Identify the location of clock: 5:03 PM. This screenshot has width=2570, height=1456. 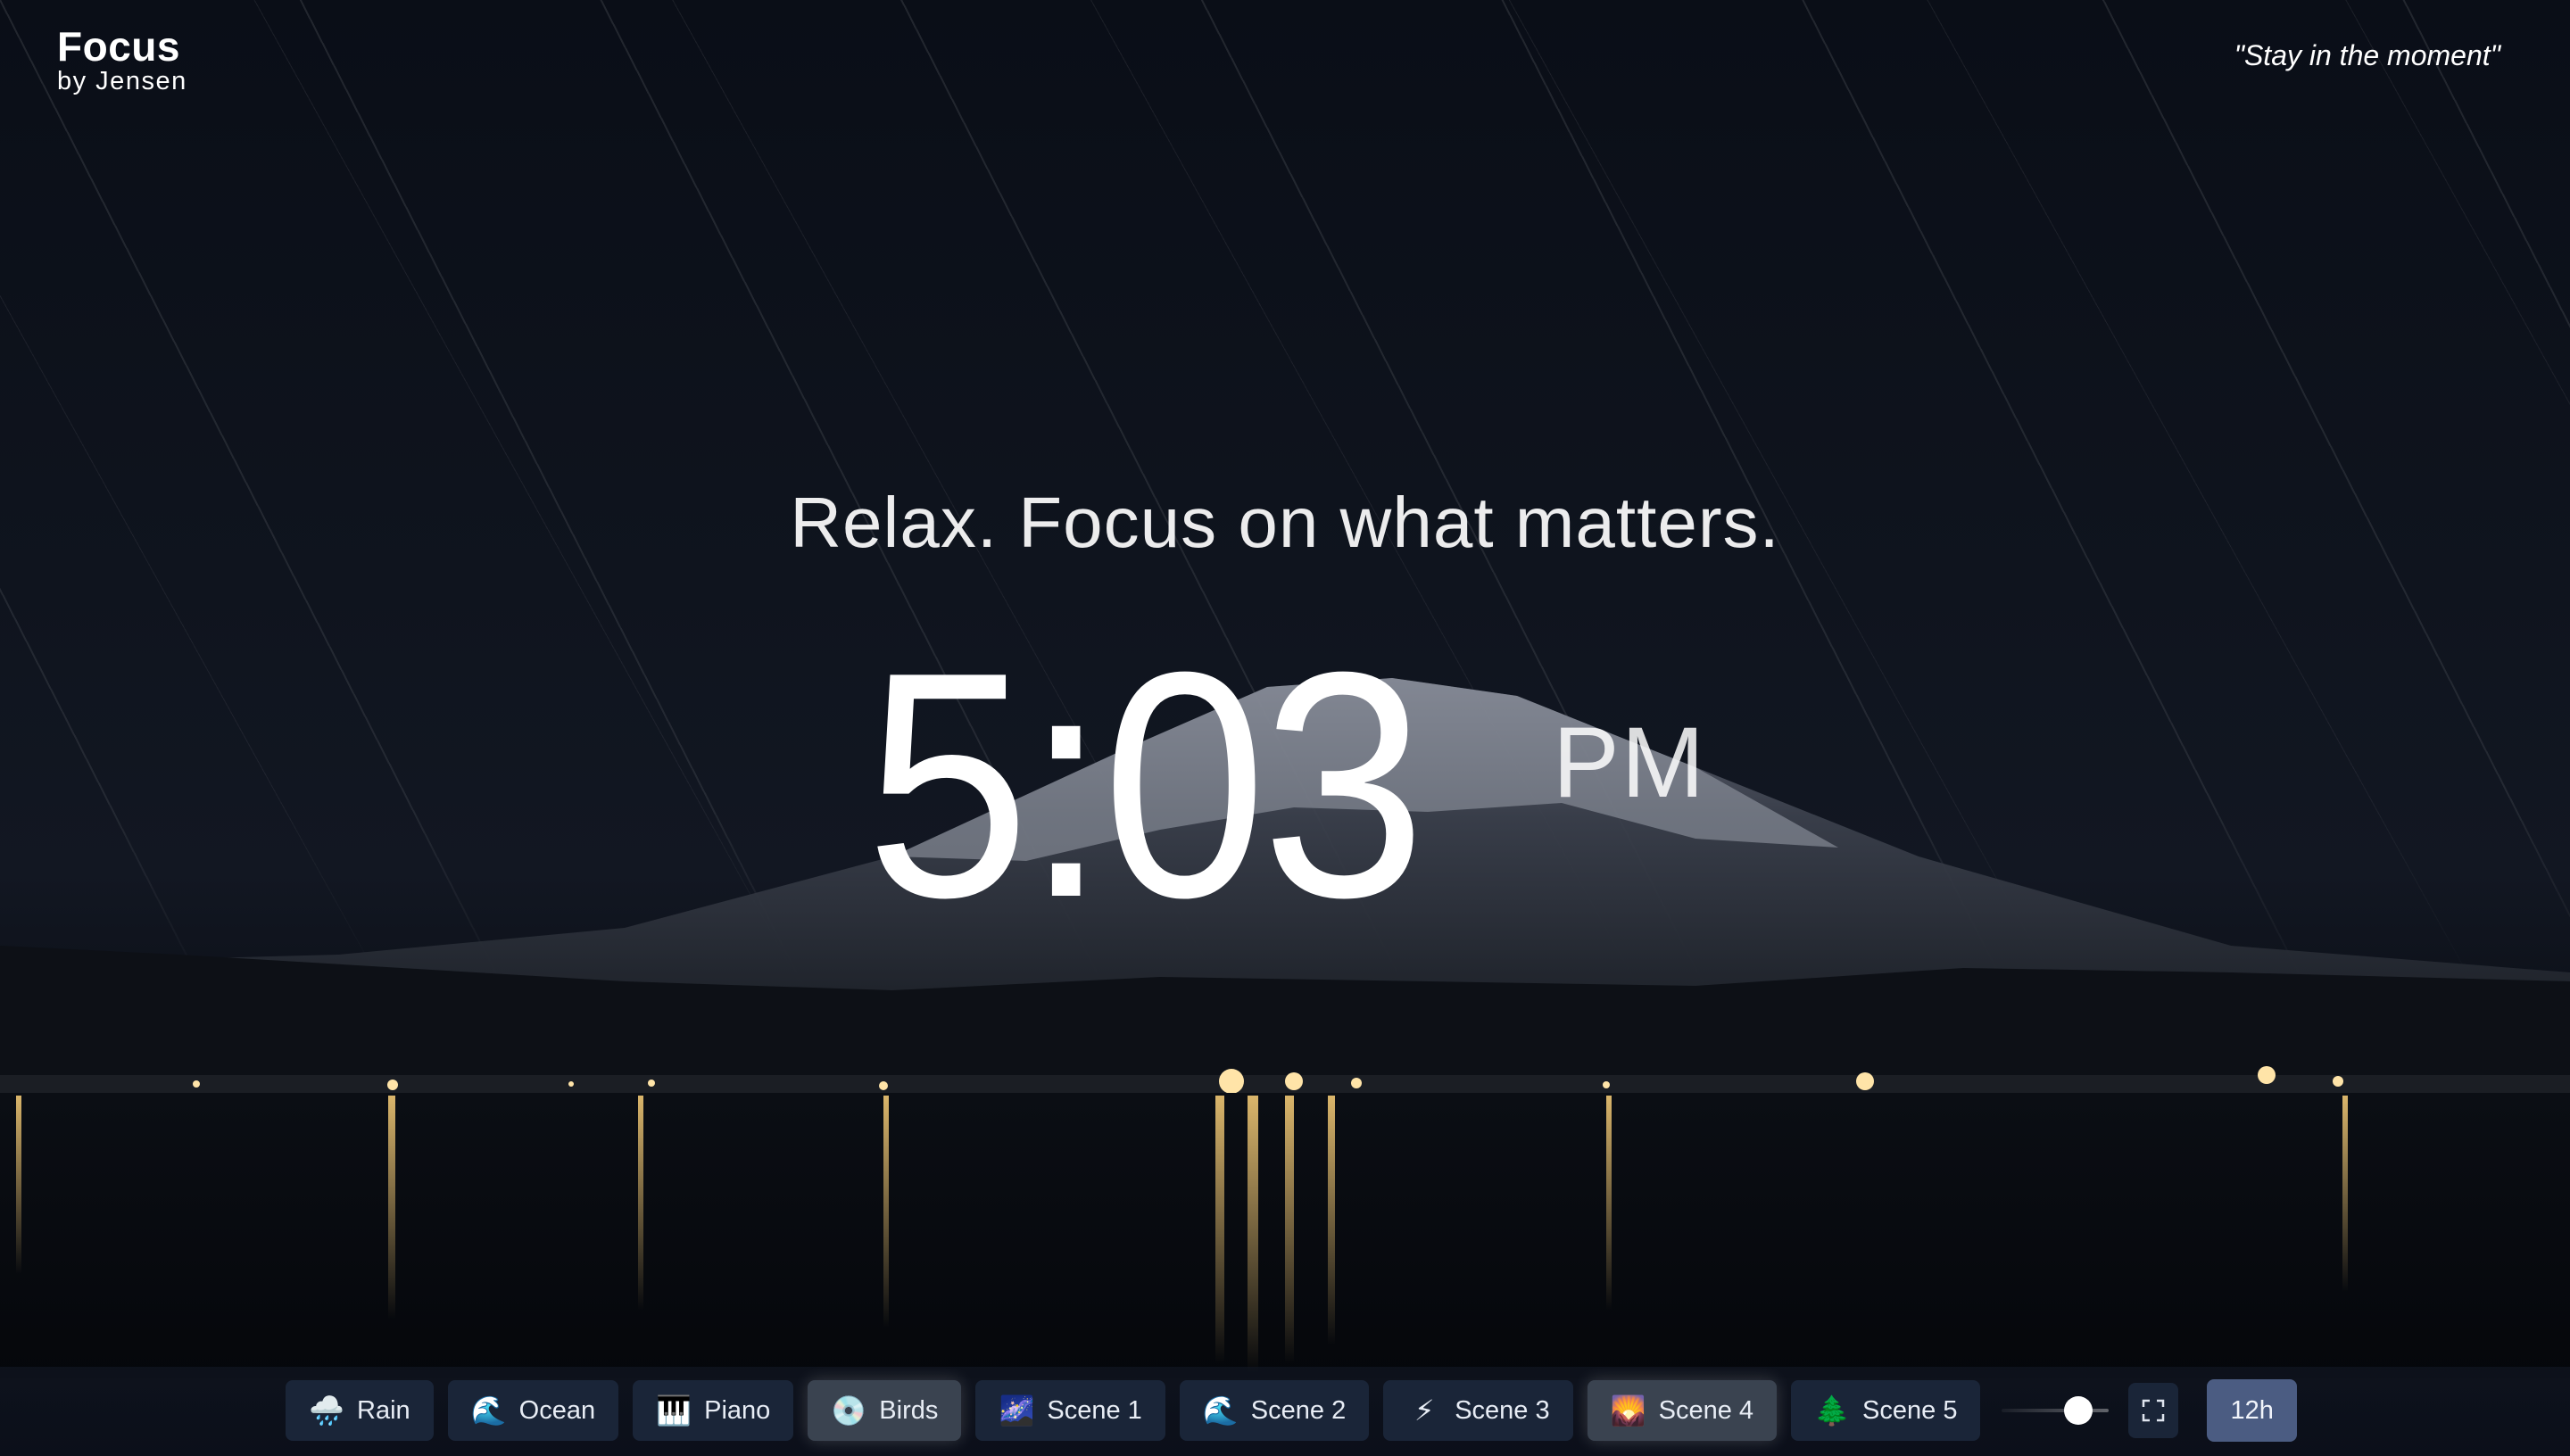
(1285, 785).